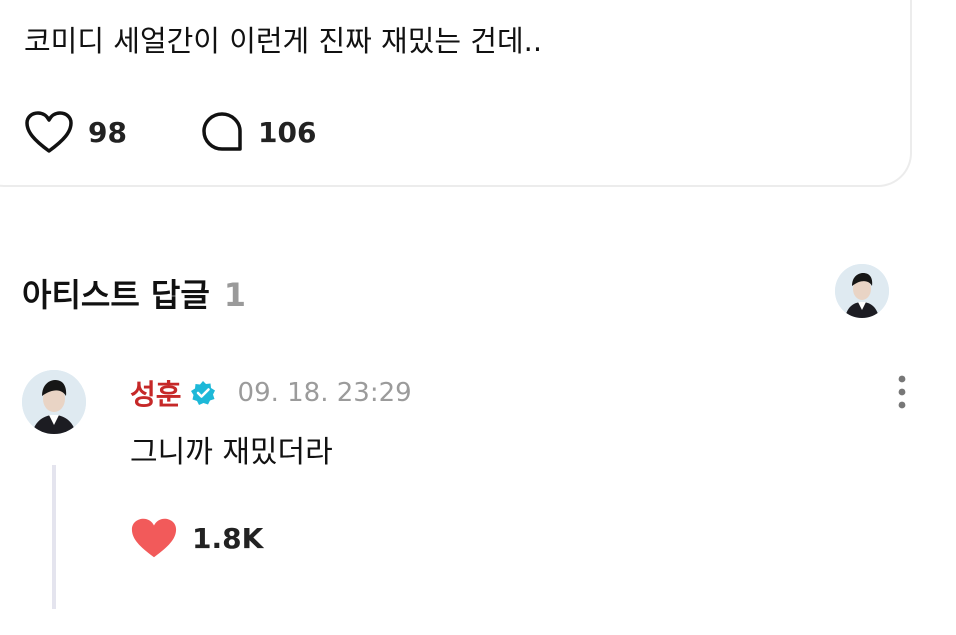 The image size is (956, 635). I want to click on artist-avatar, so click(862, 291).